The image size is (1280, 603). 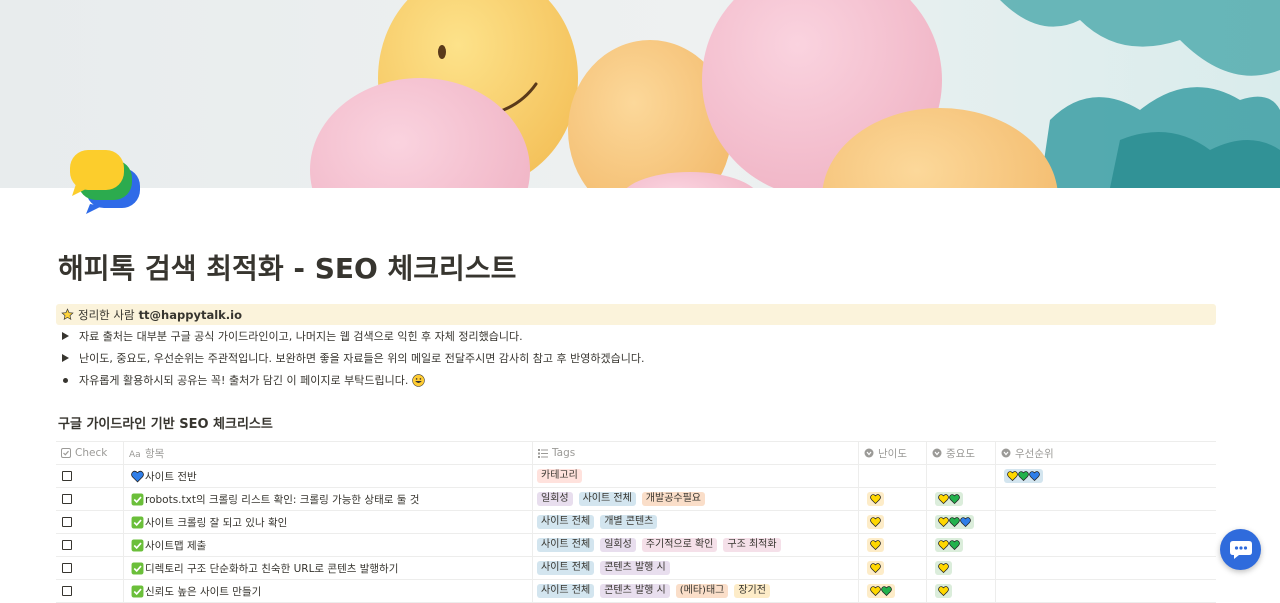 What do you see at coordinates (1106, 453) in the screenshot?
I see `column-header-priority: 우선순위` at bounding box center [1106, 453].